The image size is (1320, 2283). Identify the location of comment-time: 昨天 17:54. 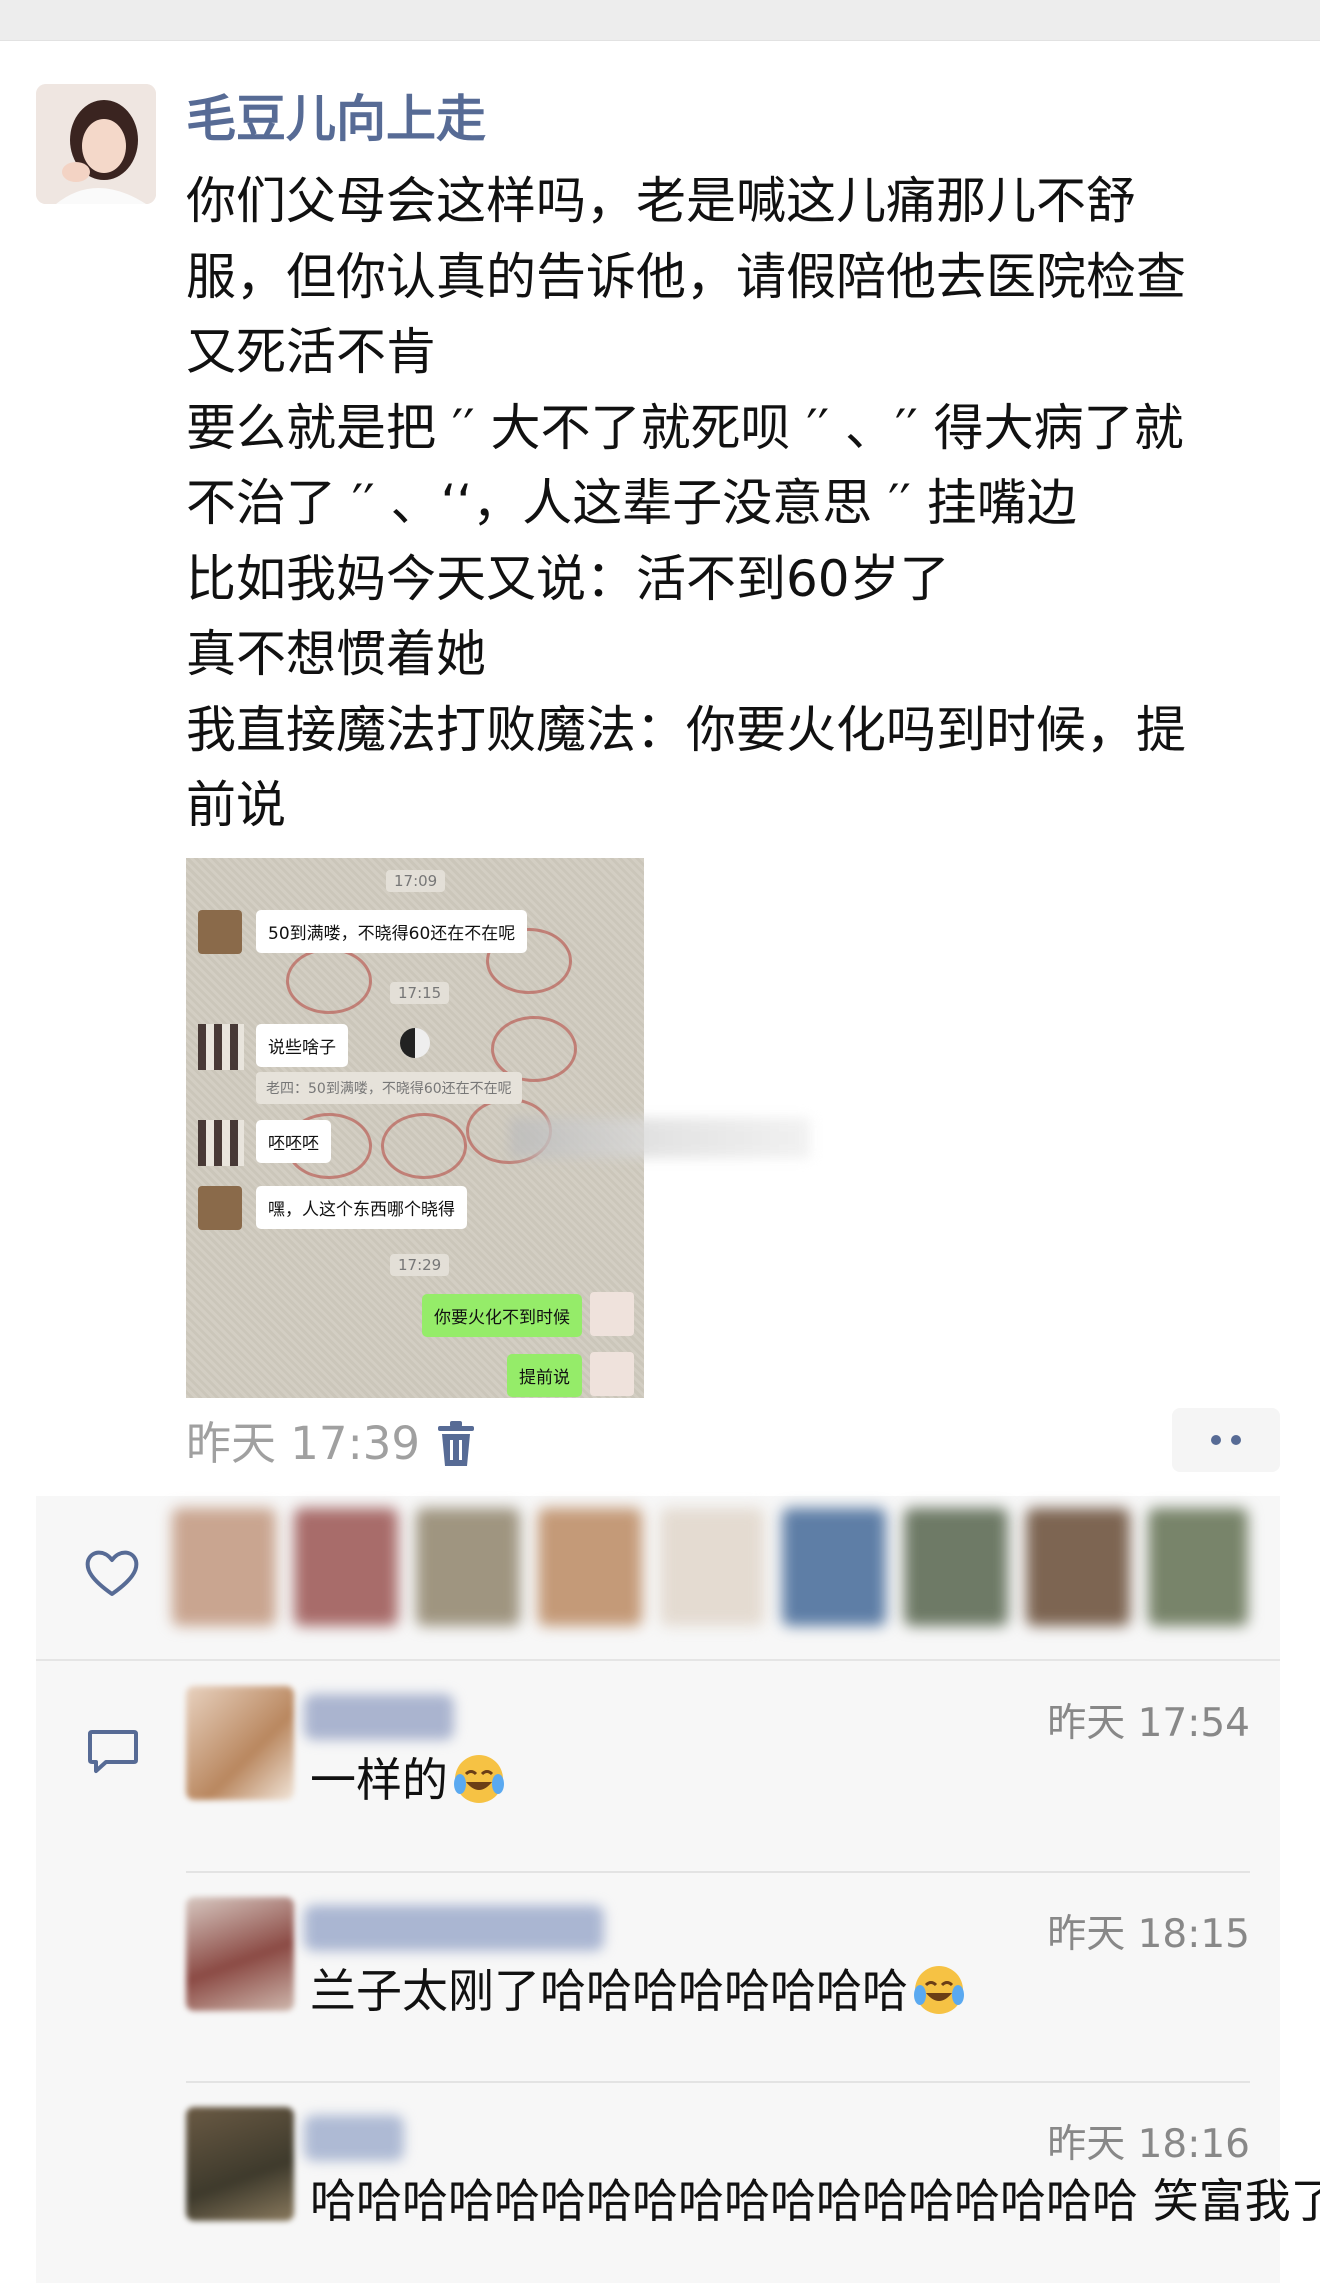
(1148, 1723).